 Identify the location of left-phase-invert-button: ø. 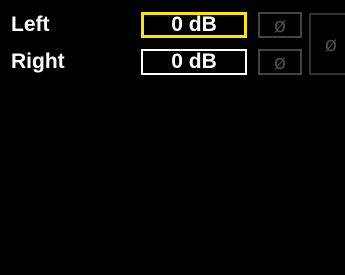
(280, 25).